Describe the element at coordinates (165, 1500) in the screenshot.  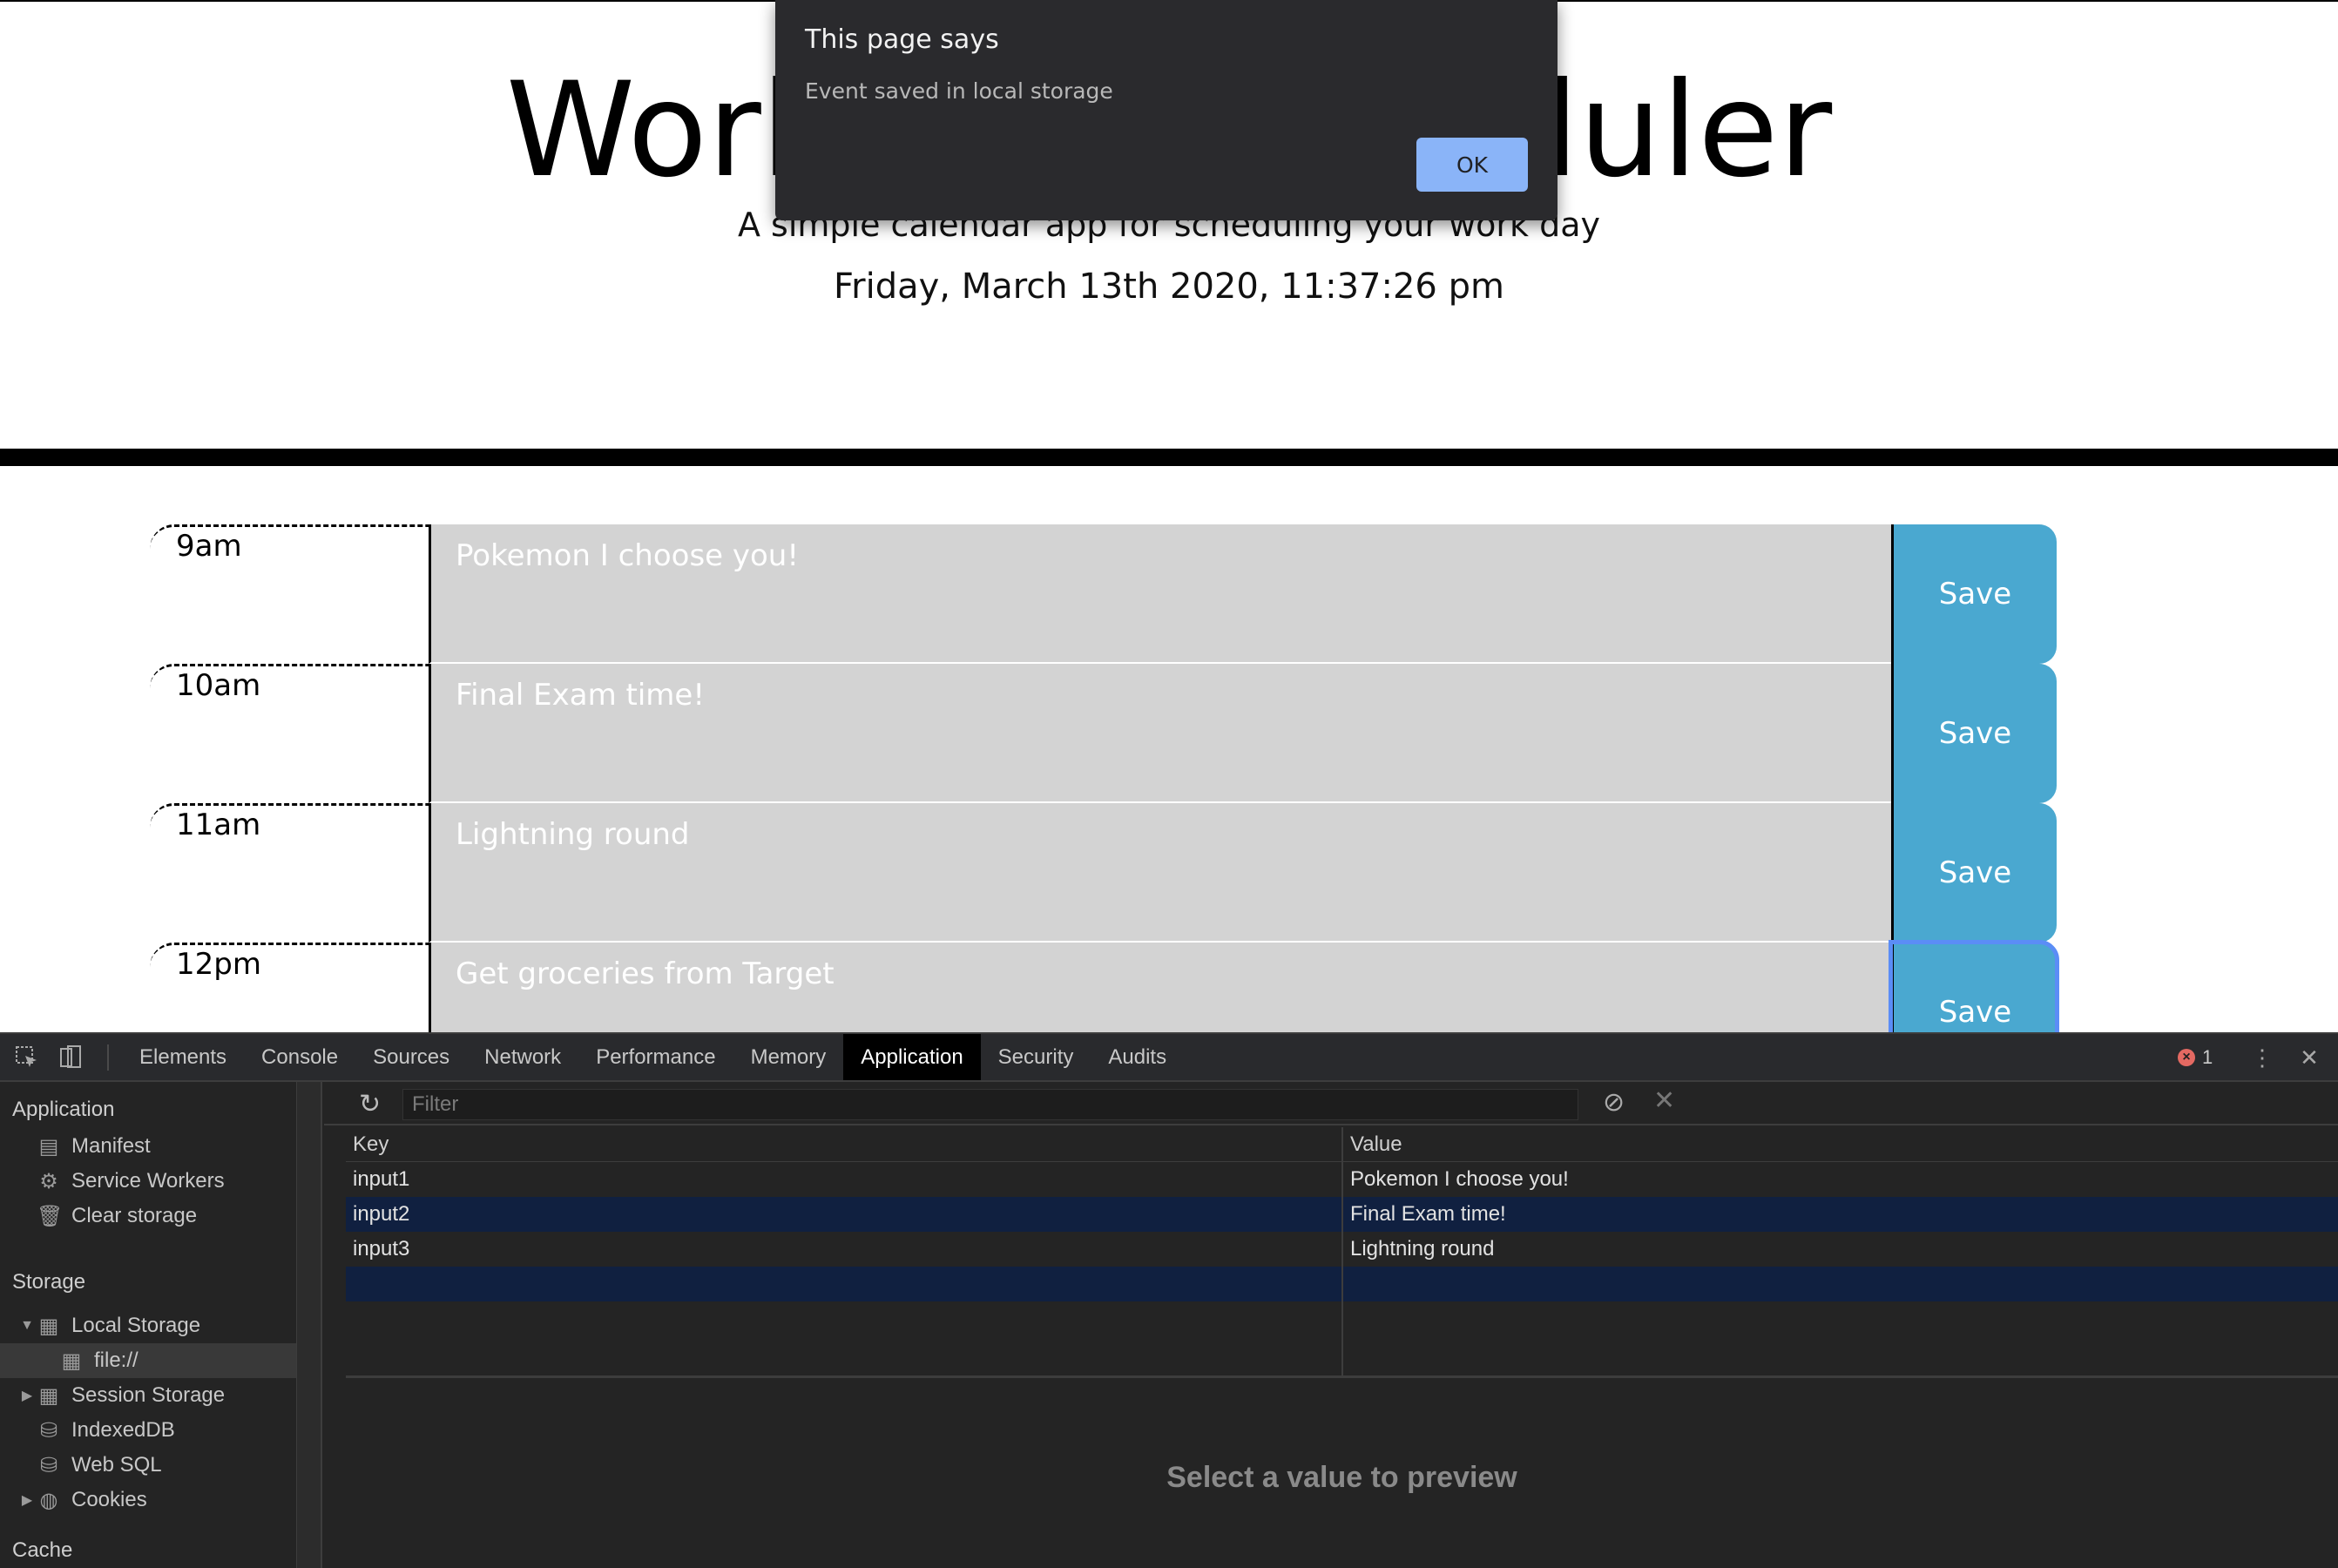
I see `sidebar-item-cookies: ▶ ◍ Cookies` at that location.